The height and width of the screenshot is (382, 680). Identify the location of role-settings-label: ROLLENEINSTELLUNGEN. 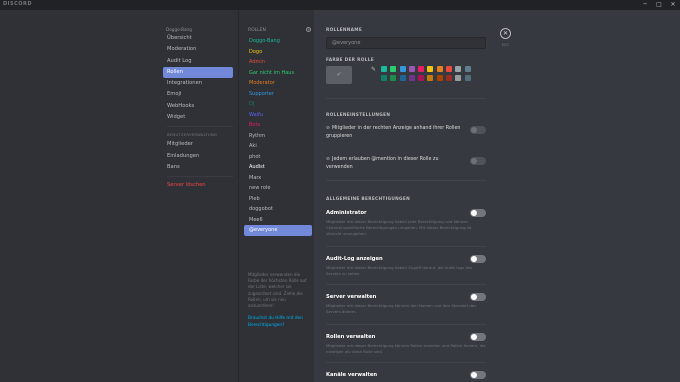
(358, 115).